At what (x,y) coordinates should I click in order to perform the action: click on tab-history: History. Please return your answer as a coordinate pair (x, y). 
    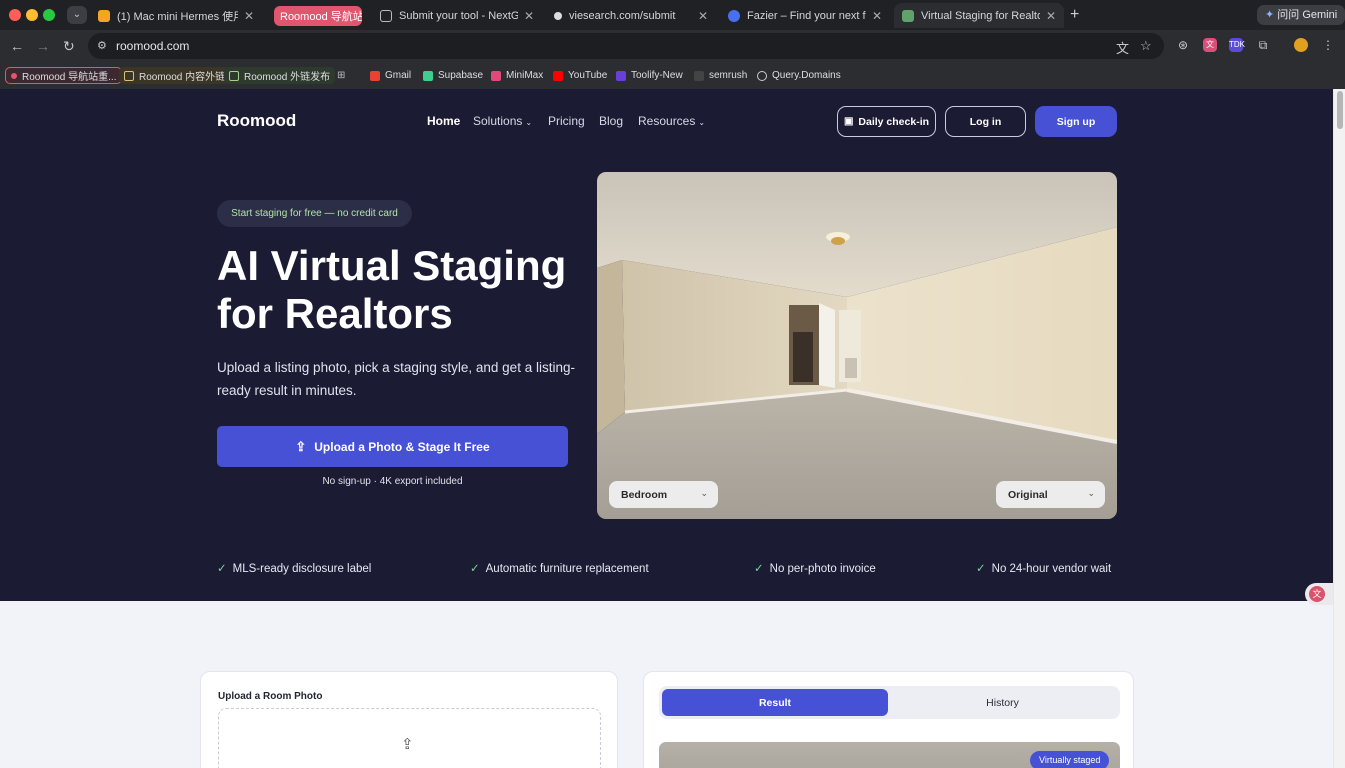
    Looking at the image, I should click on (1002, 702).